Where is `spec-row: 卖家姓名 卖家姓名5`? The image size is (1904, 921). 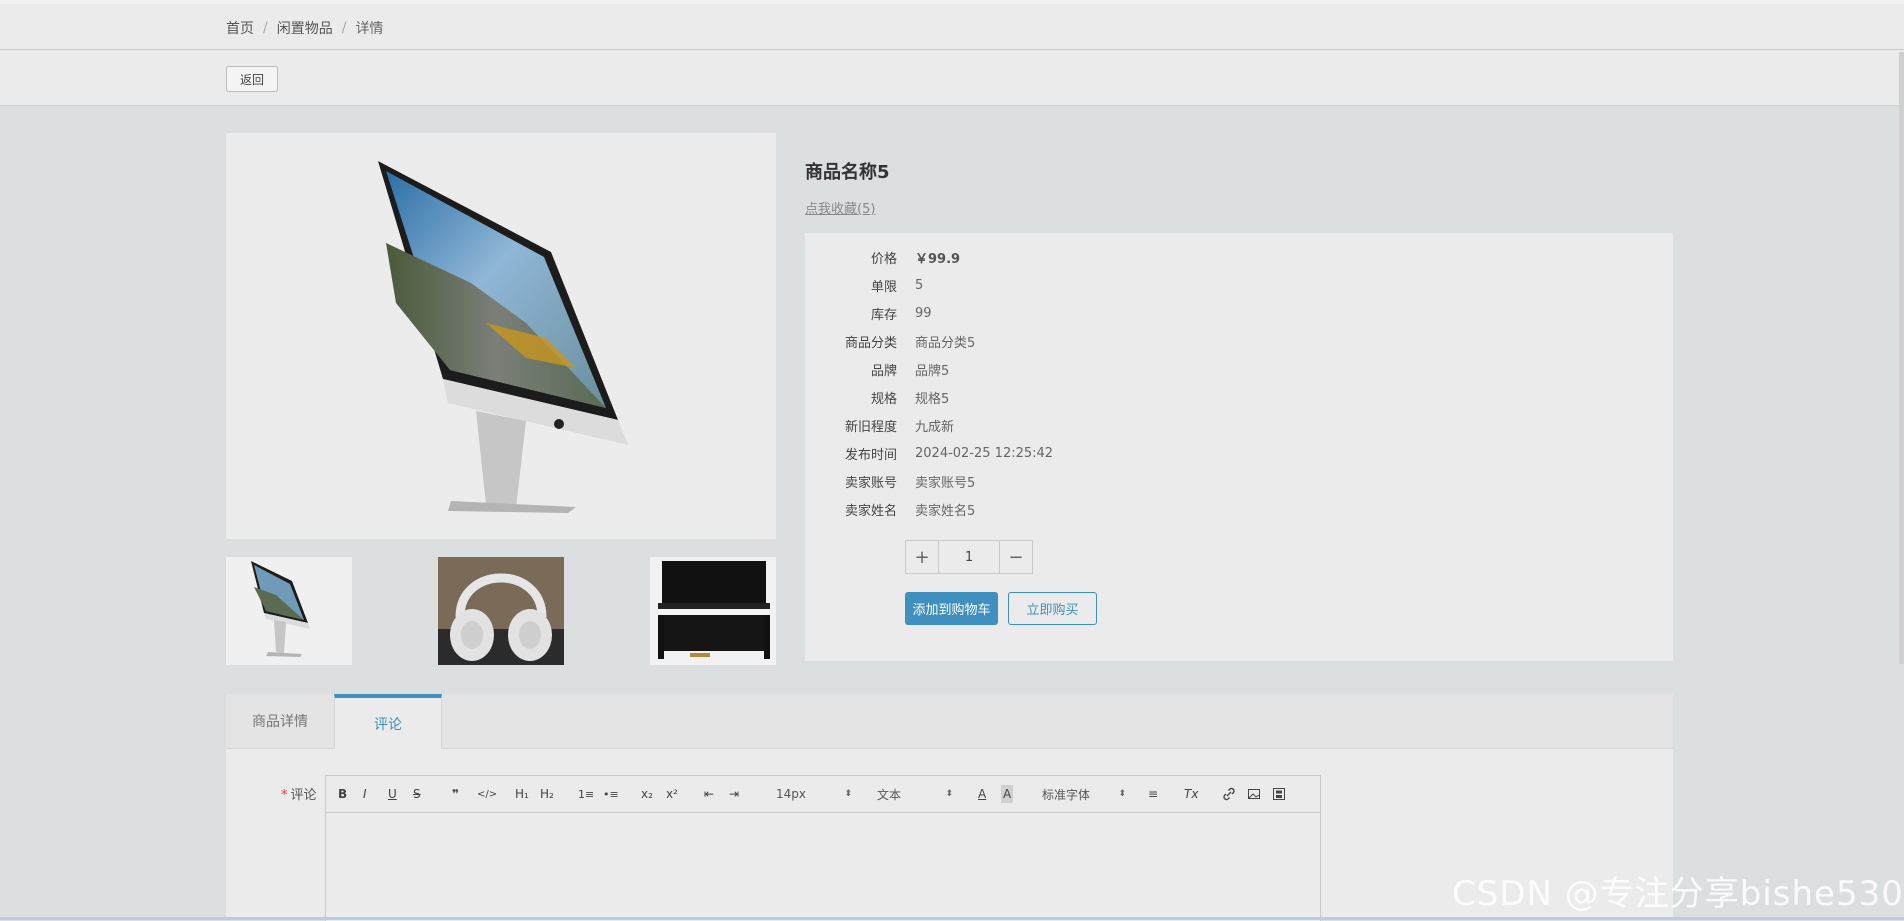 spec-row: 卖家姓名 卖家姓名5 is located at coordinates (890, 509).